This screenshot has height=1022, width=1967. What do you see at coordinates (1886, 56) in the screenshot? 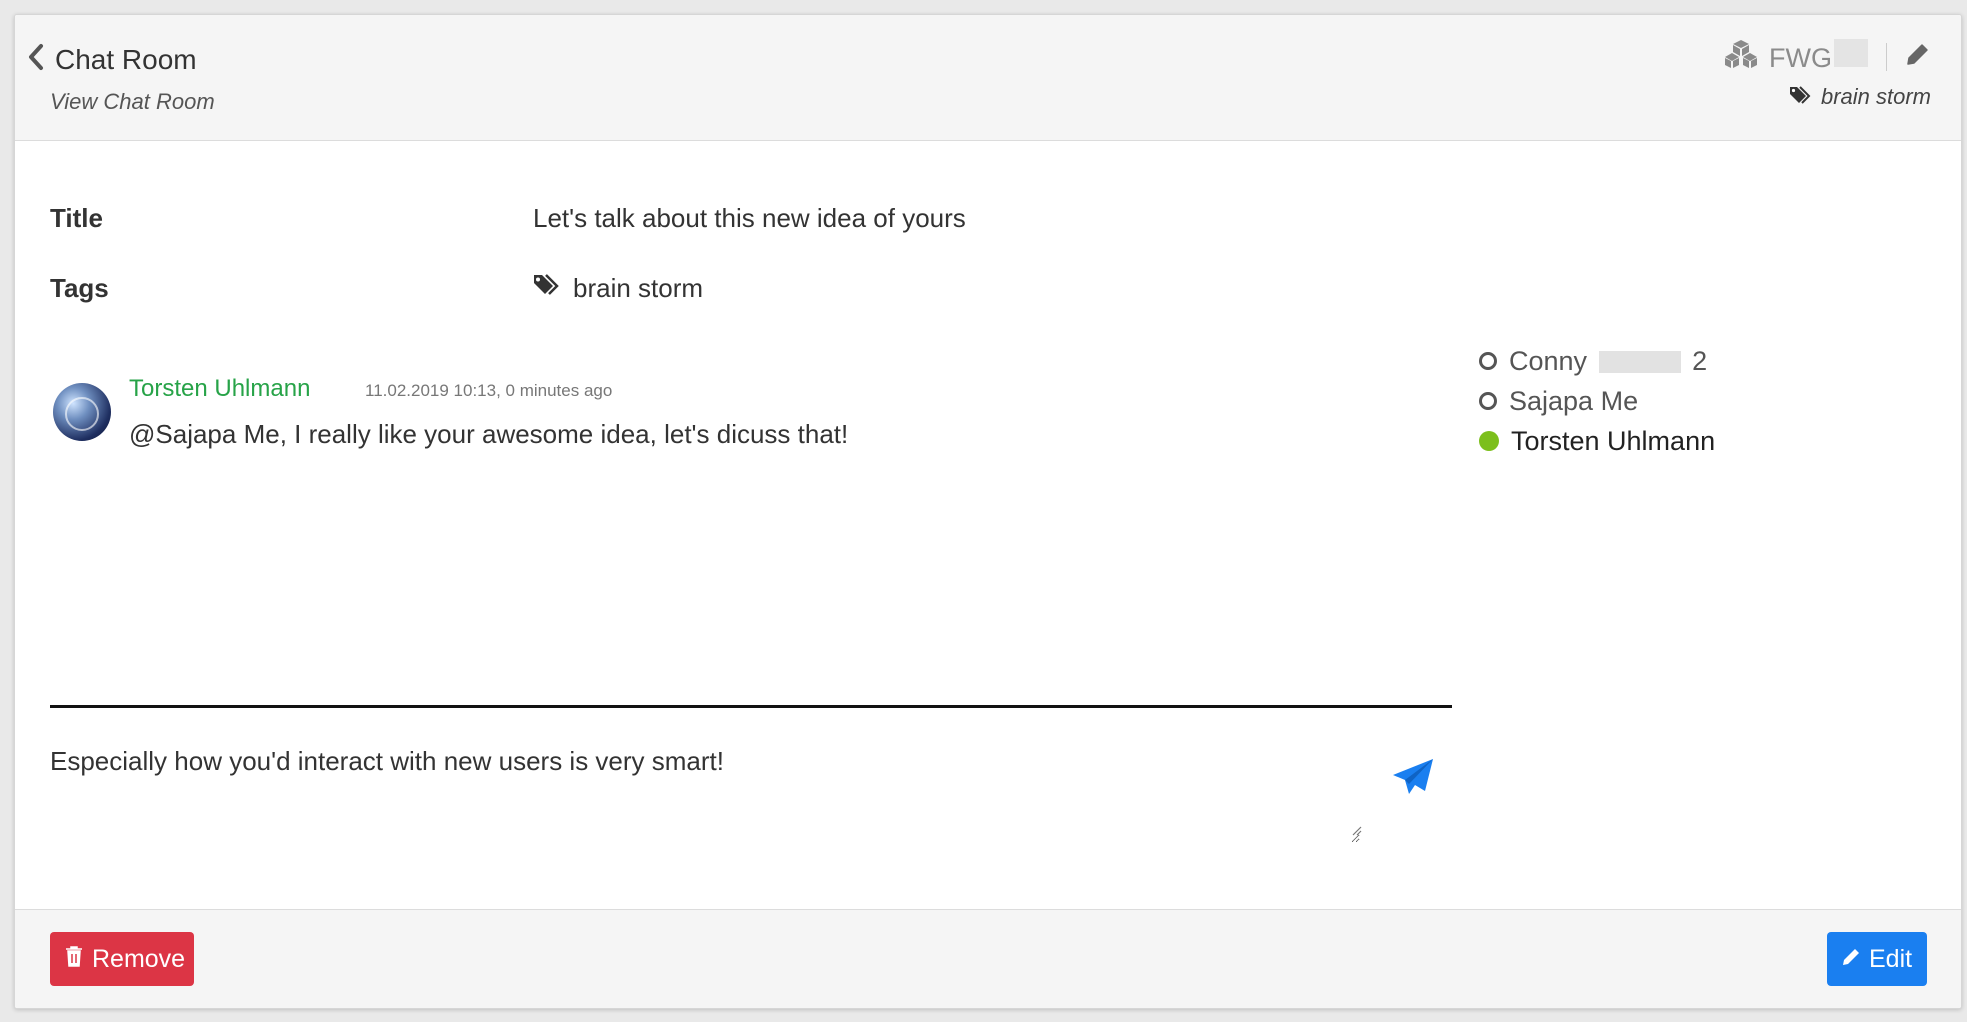
I see `divider` at bounding box center [1886, 56].